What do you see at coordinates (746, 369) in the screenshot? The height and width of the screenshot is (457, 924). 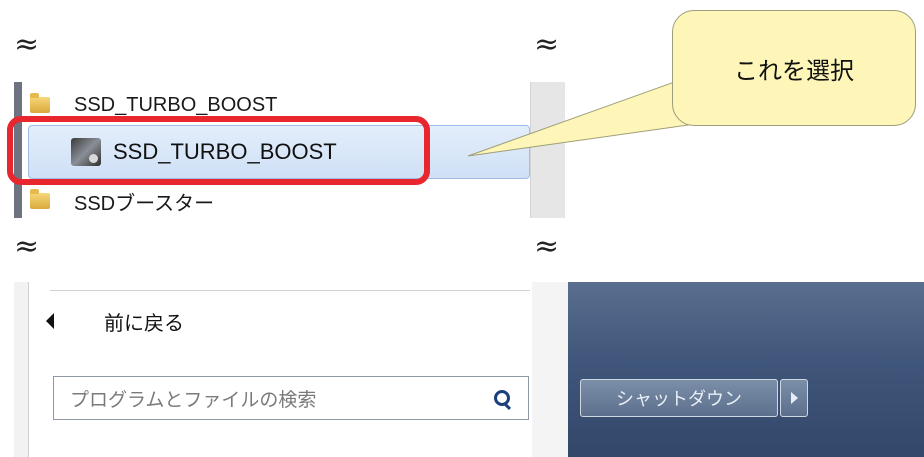 I see `right-pane-background` at bounding box center [746, 369].